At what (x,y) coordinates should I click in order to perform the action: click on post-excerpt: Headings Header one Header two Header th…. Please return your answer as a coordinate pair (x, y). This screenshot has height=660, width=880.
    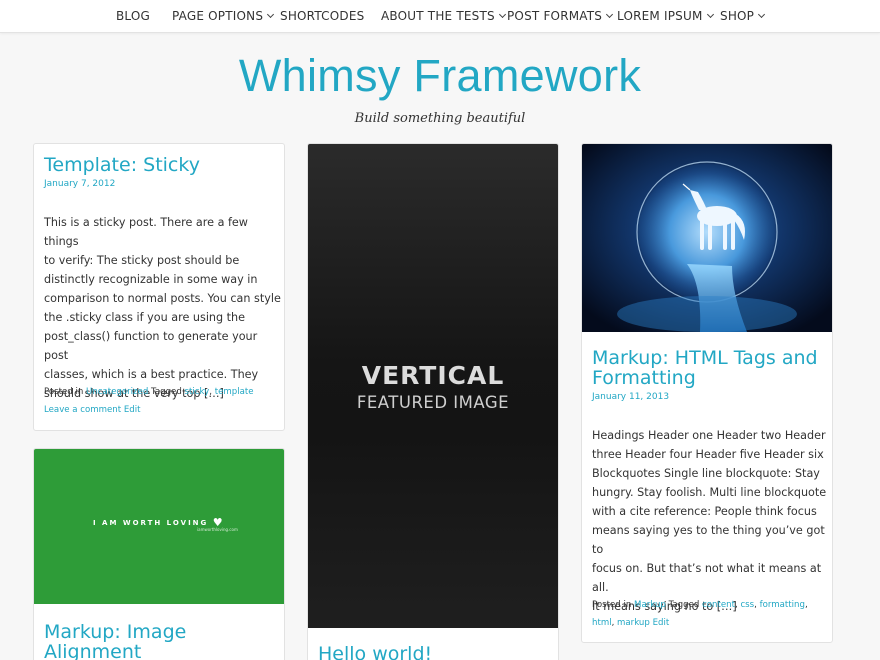
    Looking at the image, I should click on (712, 521).